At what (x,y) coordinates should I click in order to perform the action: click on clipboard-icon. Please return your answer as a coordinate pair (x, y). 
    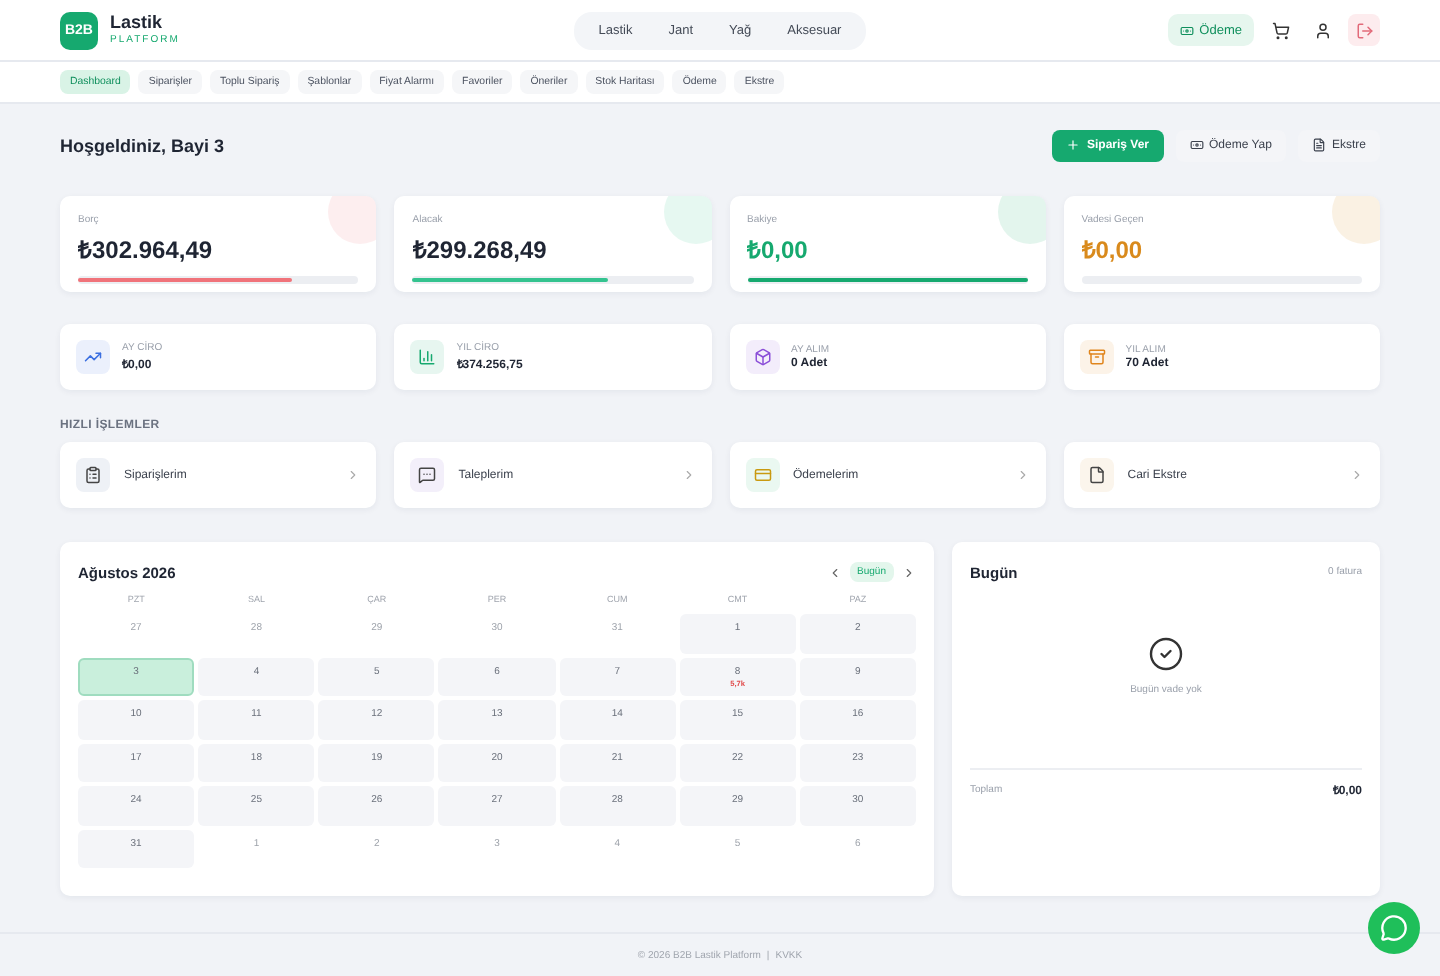
    Looking at the image, I should click on (93, 475).